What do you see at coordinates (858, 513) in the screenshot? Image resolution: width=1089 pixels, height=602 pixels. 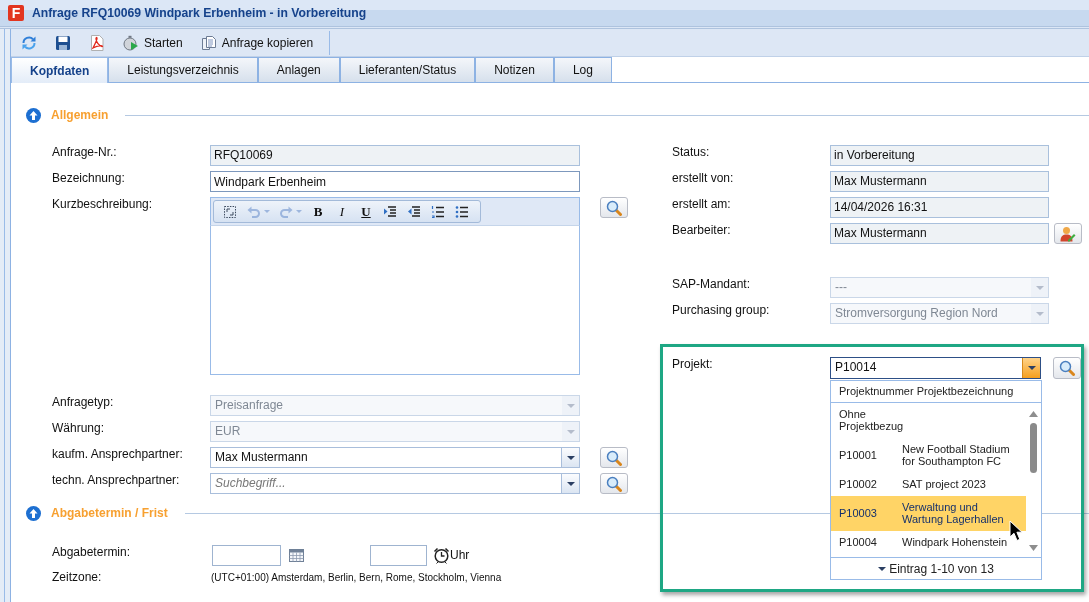 I see `project-number: P10003` at bounding box center [858, 513].